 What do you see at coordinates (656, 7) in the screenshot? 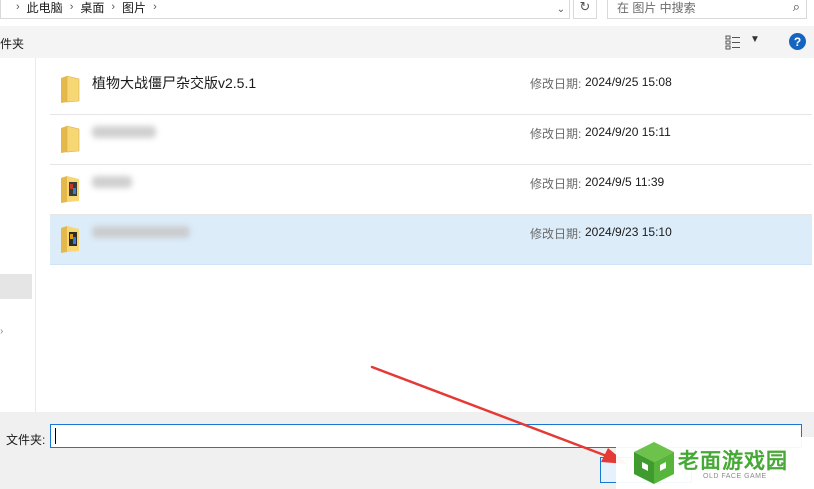
I see `search-placeholder: 在 图片 中搜索` at bounding box center [656, 7].